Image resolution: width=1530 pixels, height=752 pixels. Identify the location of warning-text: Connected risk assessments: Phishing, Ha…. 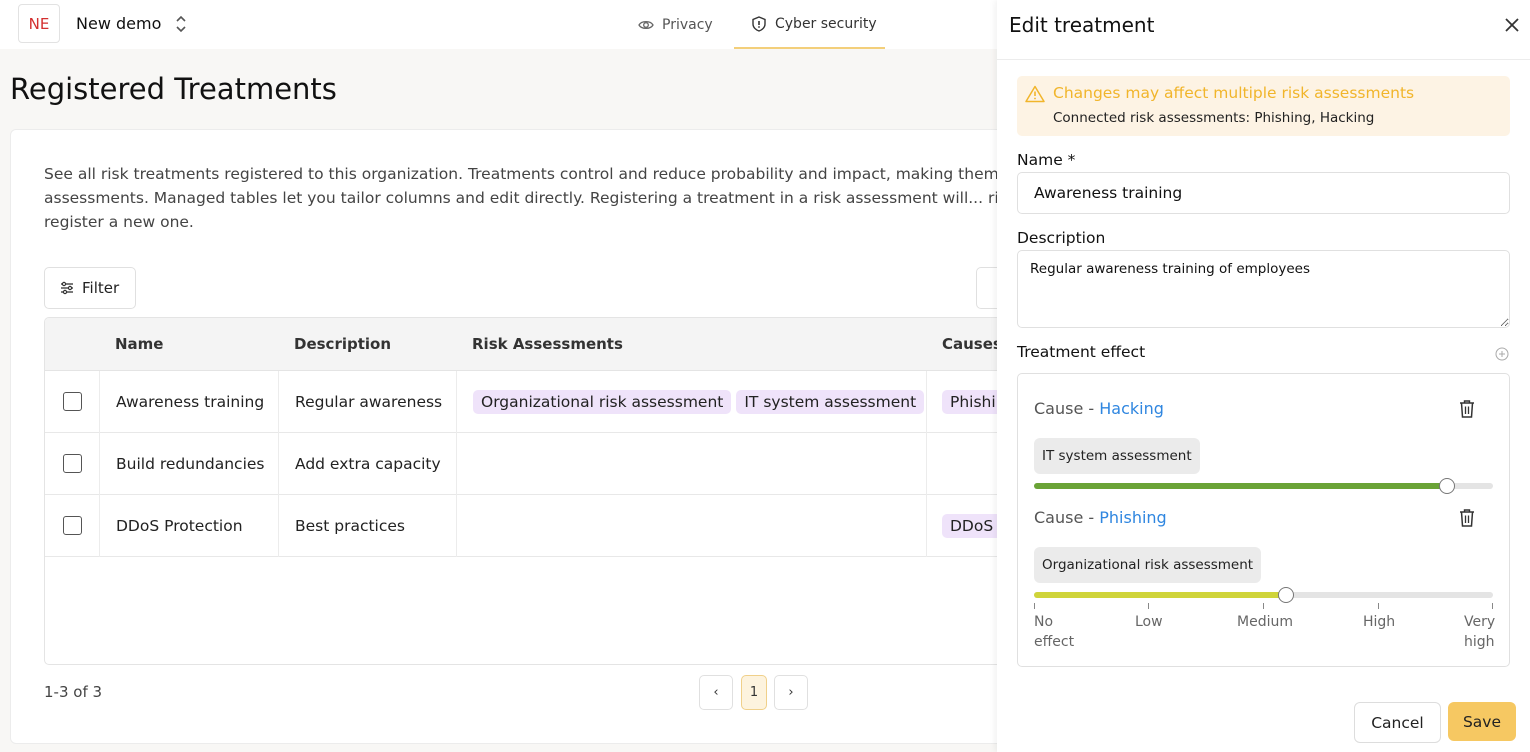
(1214, 118).